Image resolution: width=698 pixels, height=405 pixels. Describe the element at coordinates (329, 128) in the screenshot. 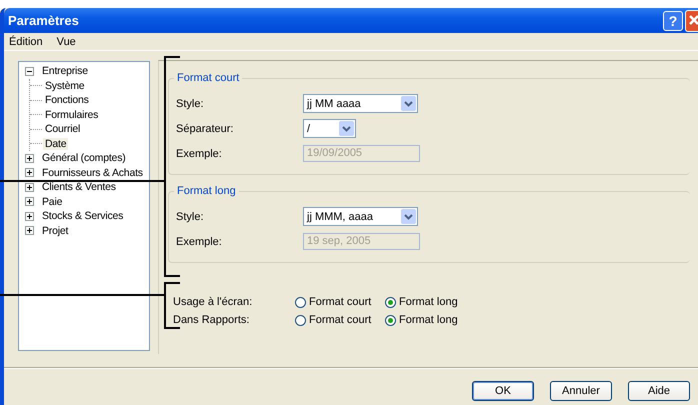

I see `dropdown: /` at that location.